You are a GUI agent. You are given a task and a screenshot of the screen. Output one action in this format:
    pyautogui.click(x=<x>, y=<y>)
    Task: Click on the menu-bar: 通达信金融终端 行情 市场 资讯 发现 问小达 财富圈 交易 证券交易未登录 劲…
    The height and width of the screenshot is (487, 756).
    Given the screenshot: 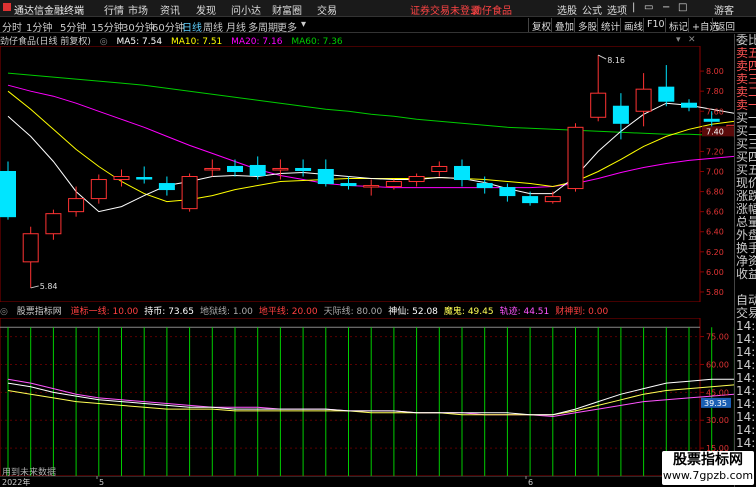 What is the action you would take?
    pyautogui.click(x=378, y=8)
    